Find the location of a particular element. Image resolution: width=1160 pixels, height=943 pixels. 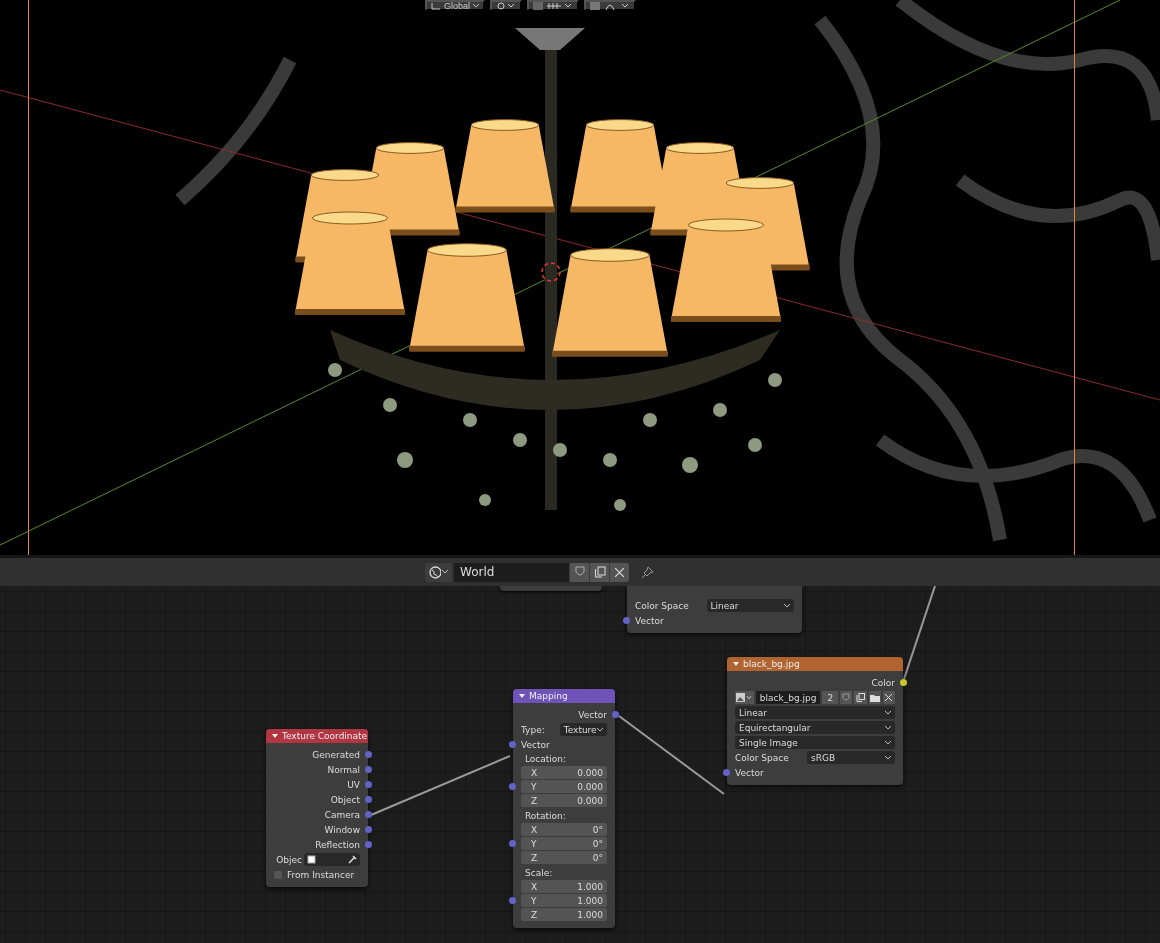

folder-icon is located at coordinates (874, 697).